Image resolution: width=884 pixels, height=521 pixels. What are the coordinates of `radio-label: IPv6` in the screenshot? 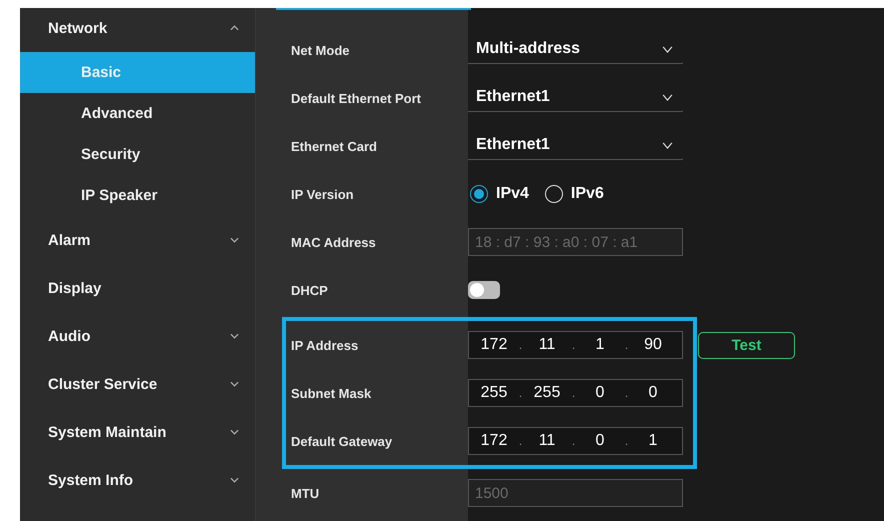 It's located at (587, 194).